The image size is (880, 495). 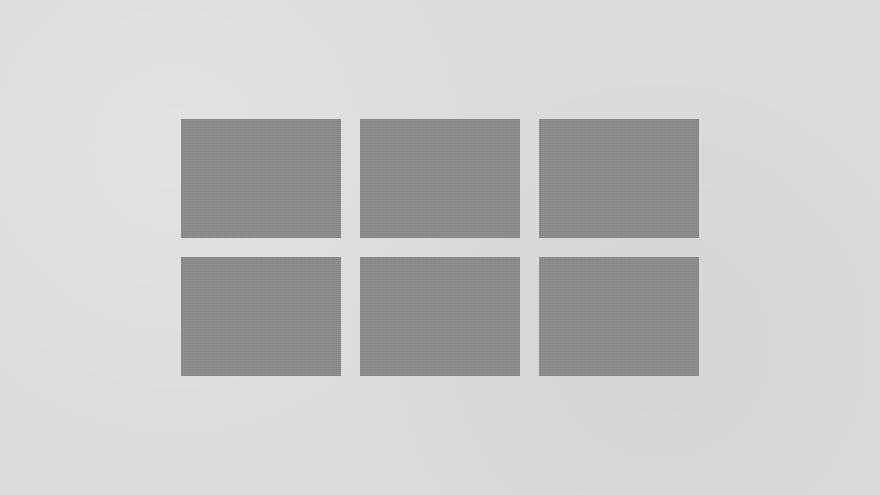 I want to click on tile-row1-col3, so click(x=619, y=178).